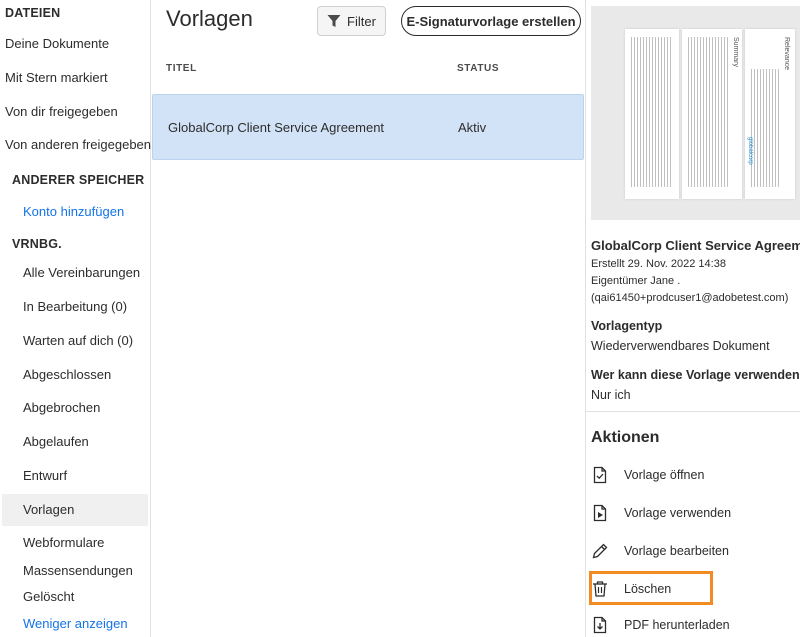 The image size is (800, 637). Describe the element at coordinates (276, 127) in the screenshot. I see `row-title: GlobalCorp Client Service Agreement` at that location.